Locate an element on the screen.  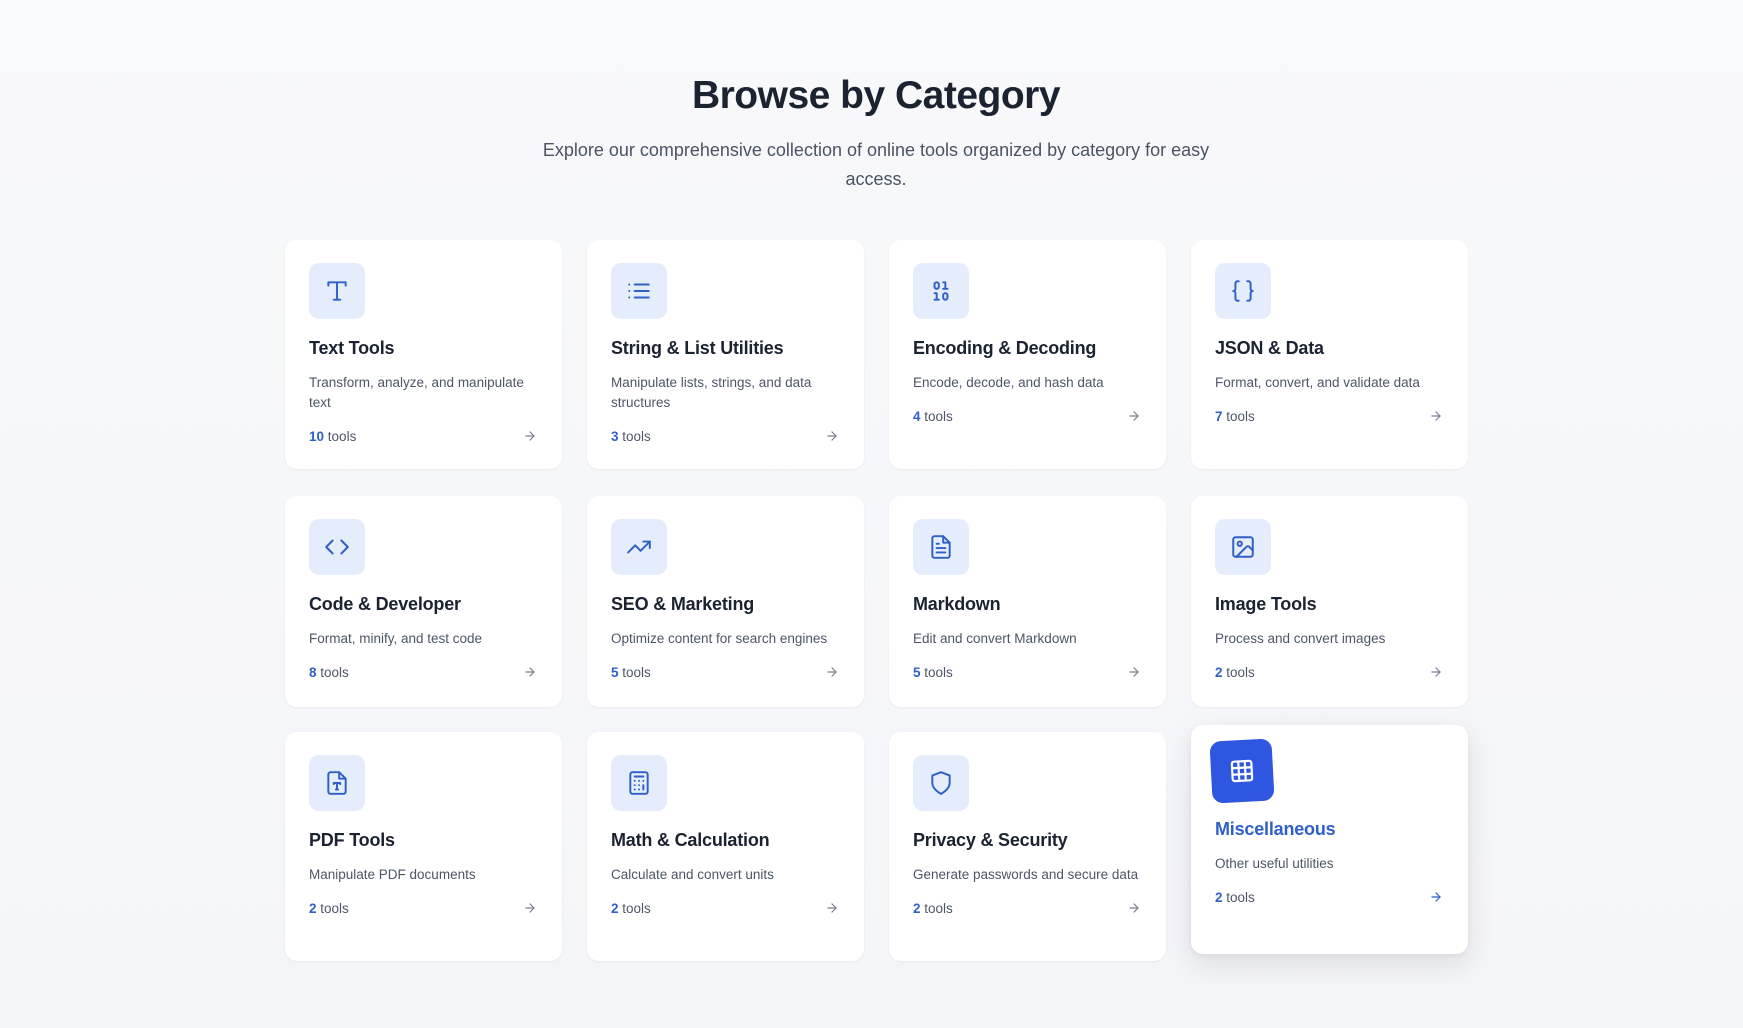
file-text-icon is located at coordinates (941, 547).